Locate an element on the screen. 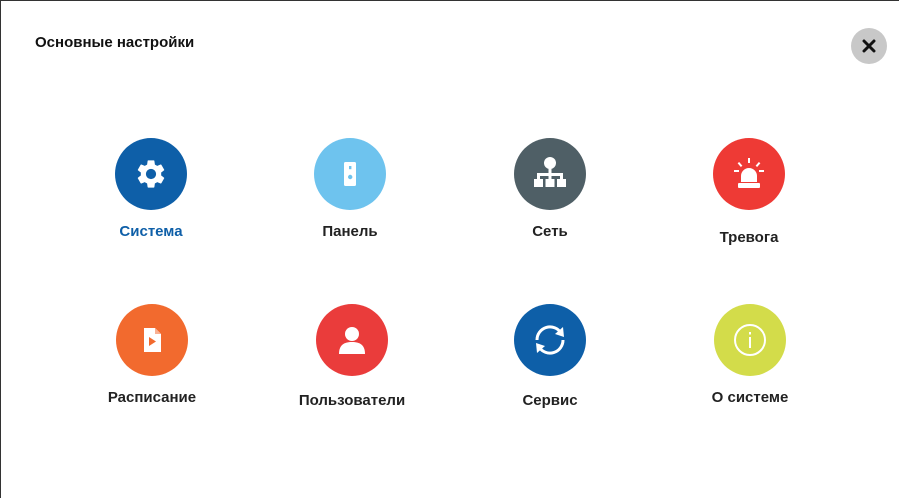 This screenshot has height=498, width=899. schedule-play-icon is located at coordinates (152, 340).